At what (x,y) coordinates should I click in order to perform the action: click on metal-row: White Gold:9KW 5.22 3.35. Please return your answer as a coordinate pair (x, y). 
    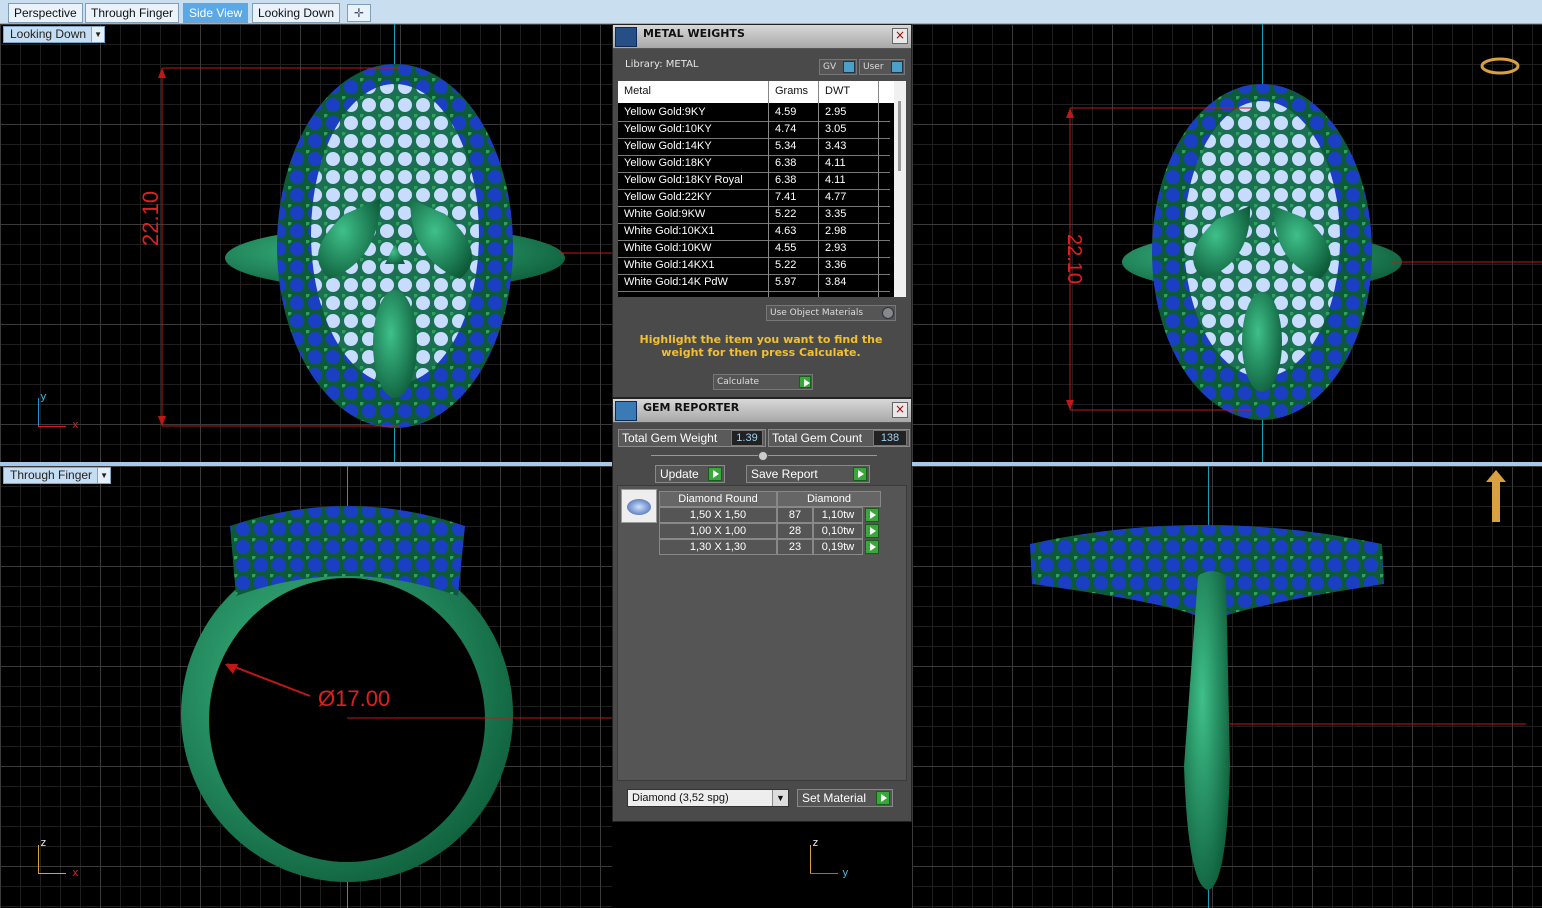
    Looking at the image, I should click on (754, 215).